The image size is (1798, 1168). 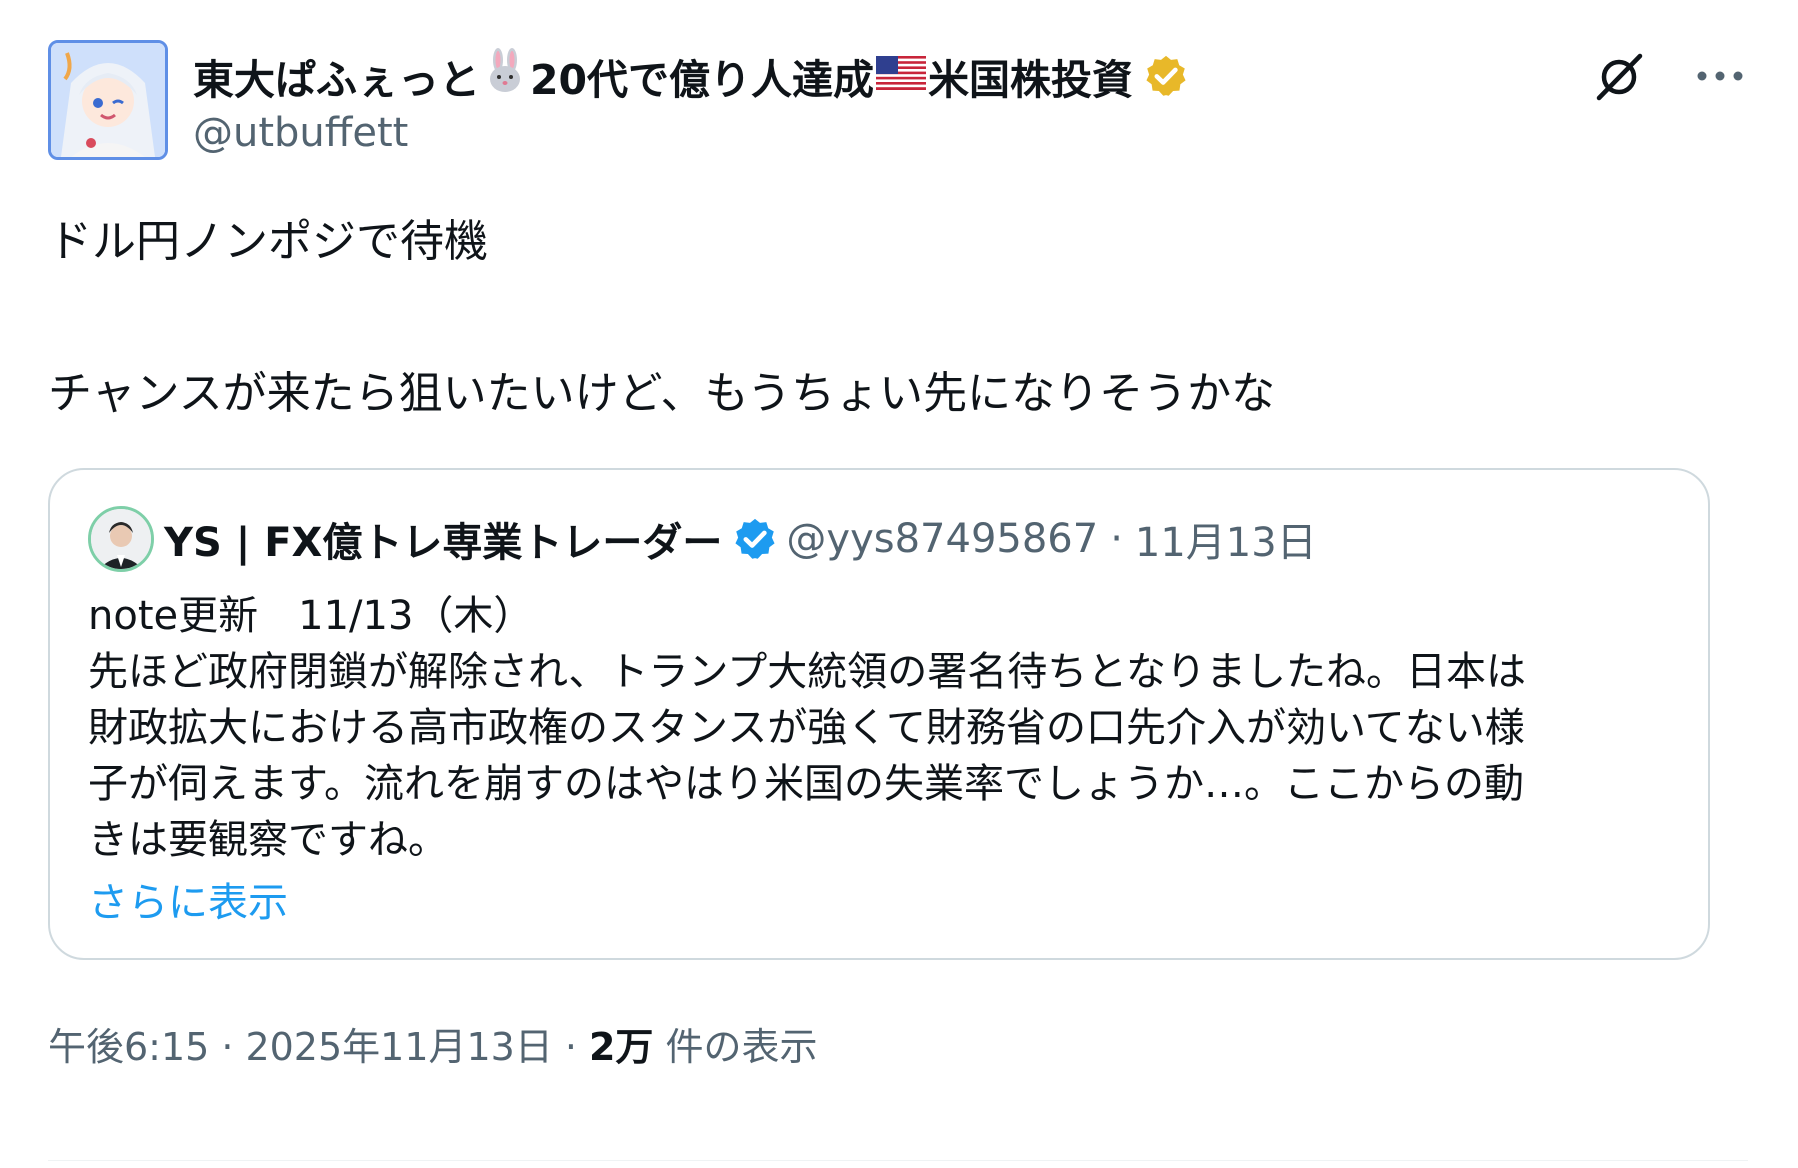 What do you see at coordinates (128, 1047) in the screenshot?
I see `post-time: 午後6:15` at bounding box center [128, 1047].